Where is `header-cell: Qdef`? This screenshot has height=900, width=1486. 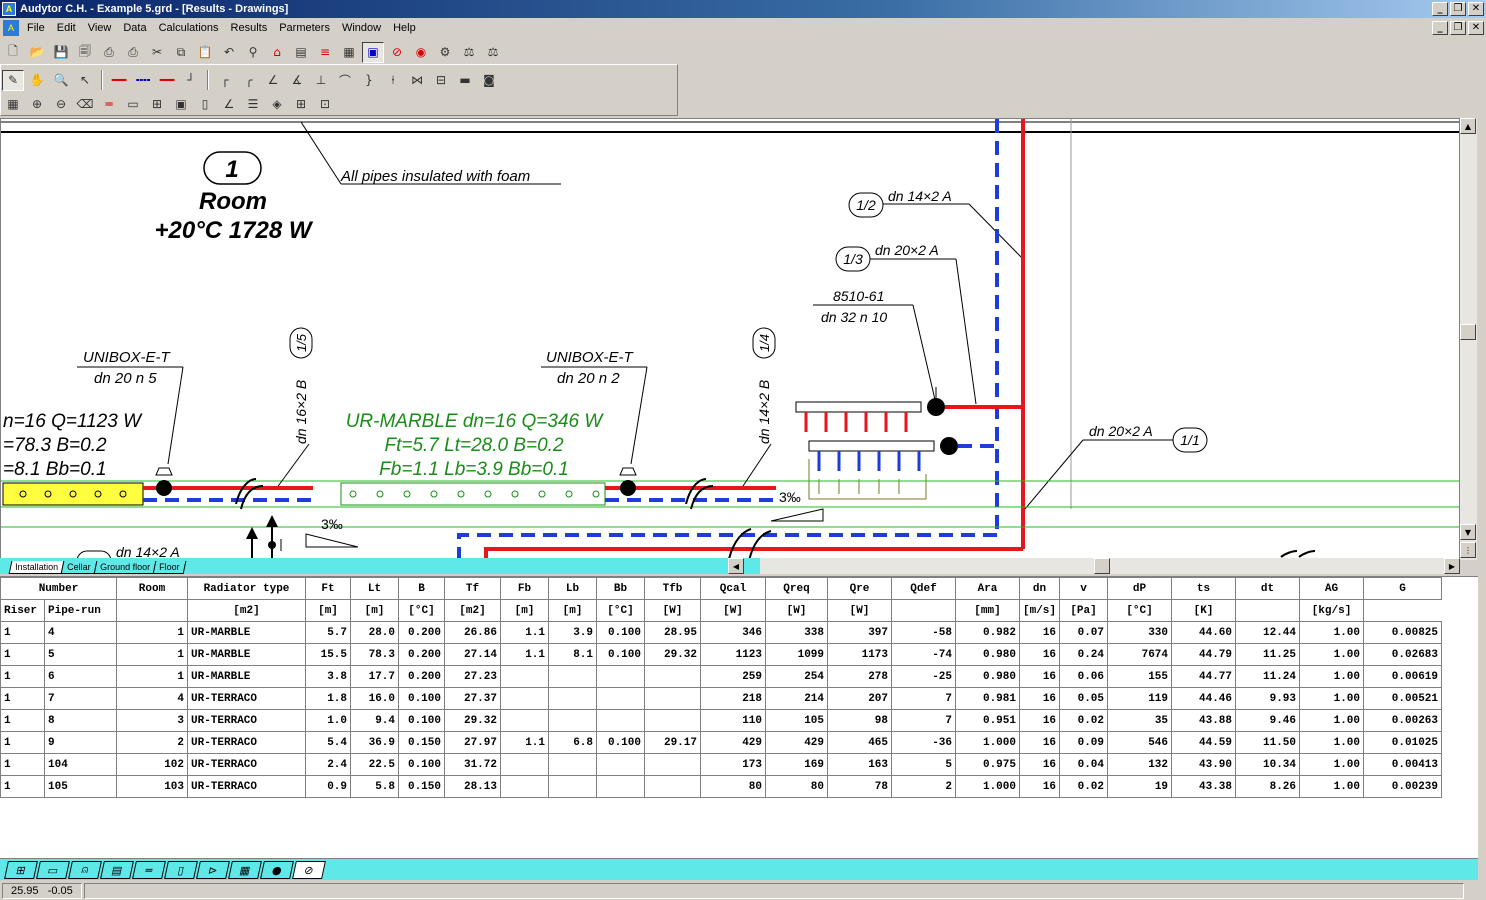
header-cell: Qdef is located at coordinates (923, 588).